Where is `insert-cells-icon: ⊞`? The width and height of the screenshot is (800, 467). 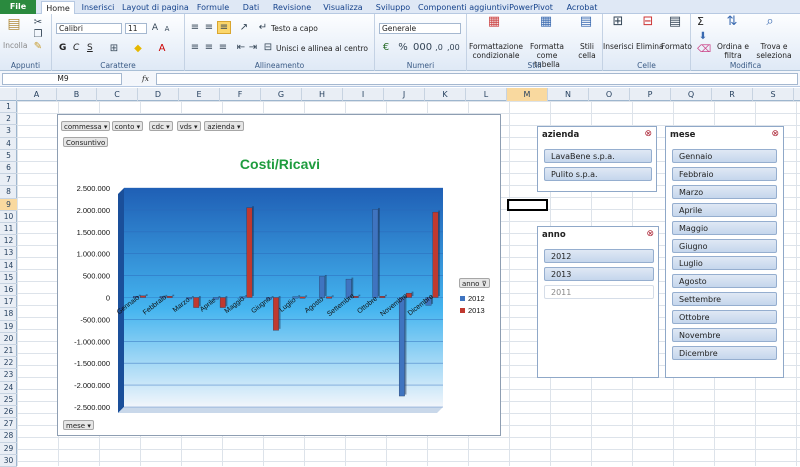 insert-cells-icon: ⊞ is located at coordinates (618, 21).